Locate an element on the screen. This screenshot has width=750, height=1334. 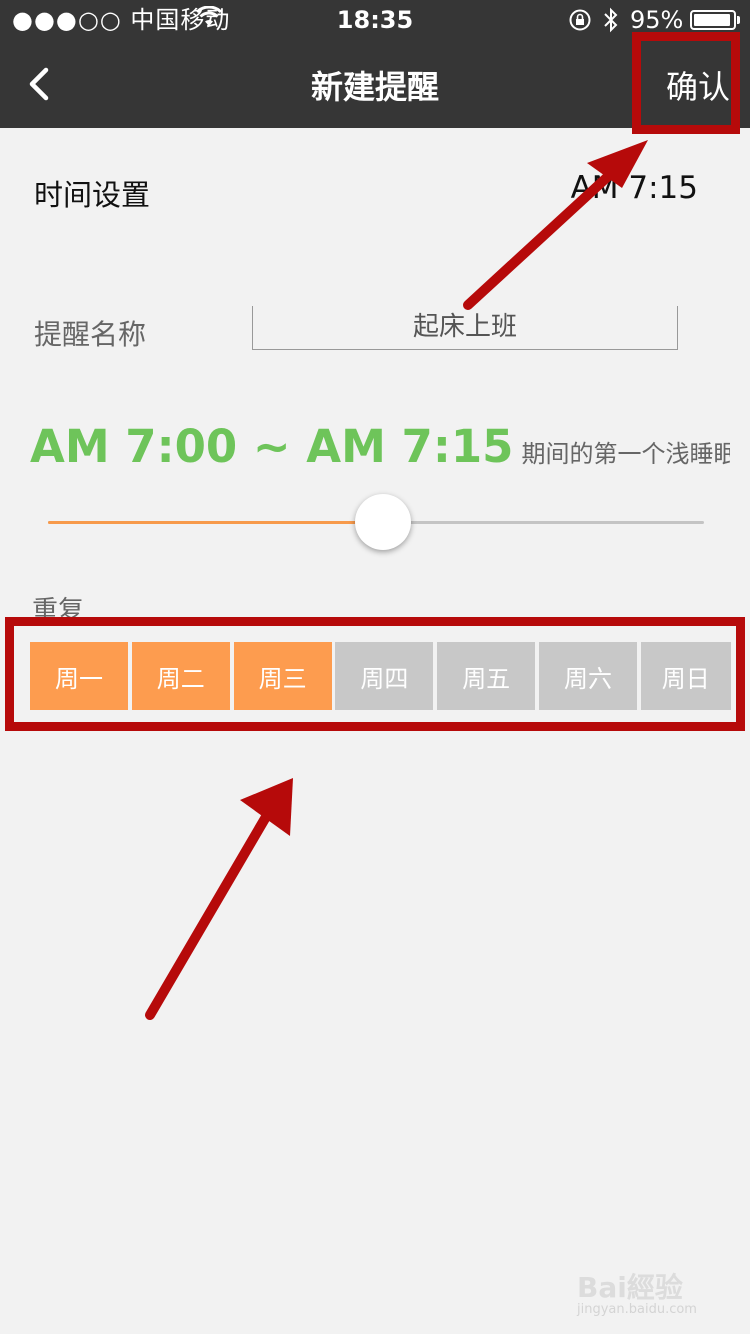
wake-range-time: AM 7:00 ~ AM 7:15 is located at coordinates (272, 446).